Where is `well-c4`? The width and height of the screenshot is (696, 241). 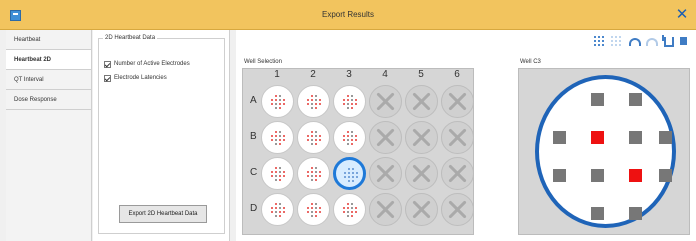
well-c4 is located at coordinates (385, 173).